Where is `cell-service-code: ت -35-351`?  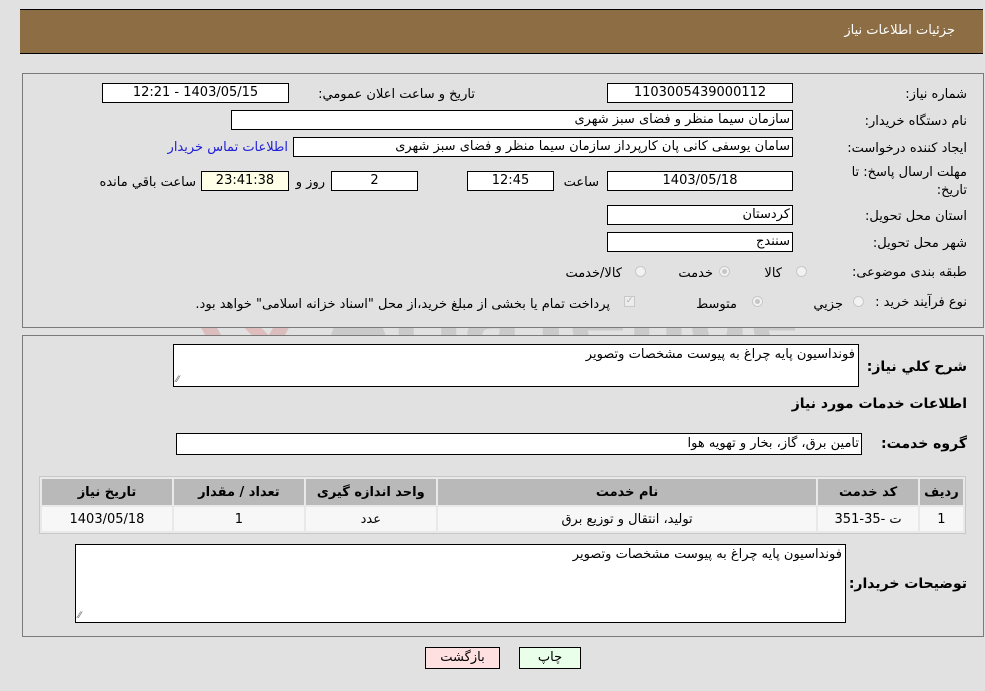
cell-service-code: ت -35-351 is located at coordinates (868, 519).